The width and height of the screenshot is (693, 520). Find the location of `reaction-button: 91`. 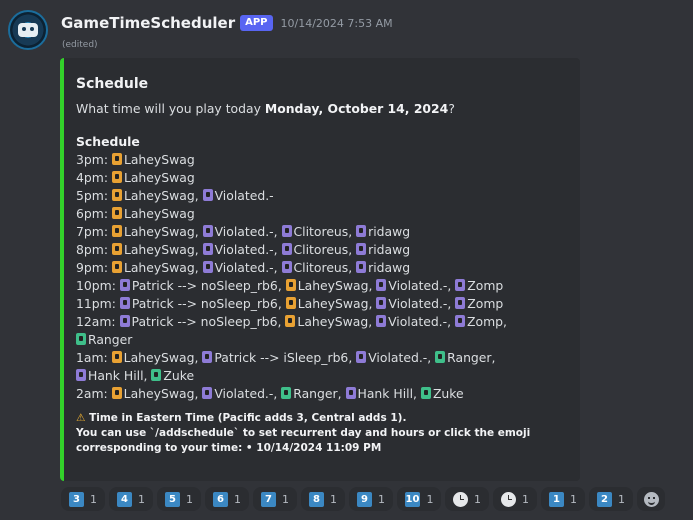

reaction-button: 91 is located at coordinates (371, 499).